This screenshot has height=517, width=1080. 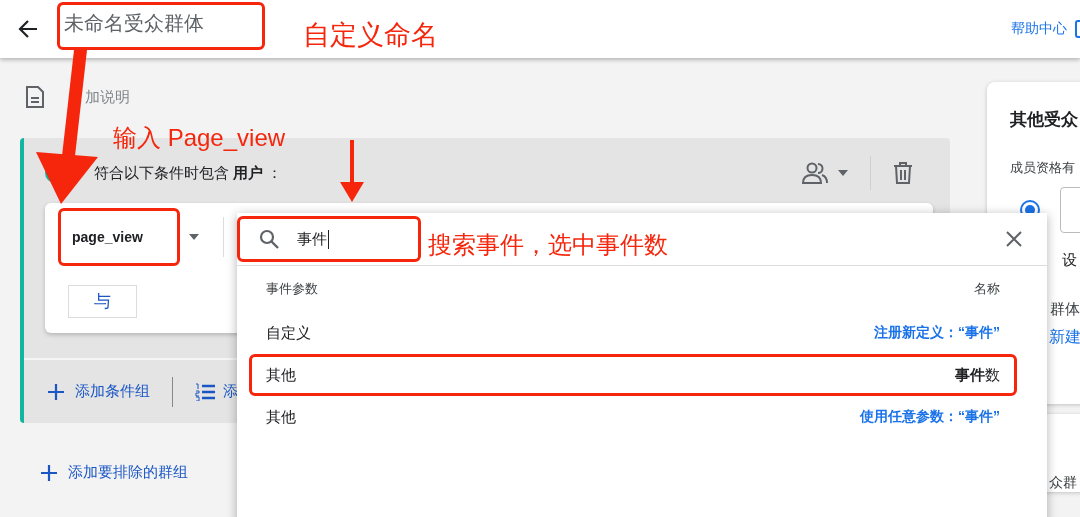 I want to click on back-arrow-icon, so click(x=28, y=29).